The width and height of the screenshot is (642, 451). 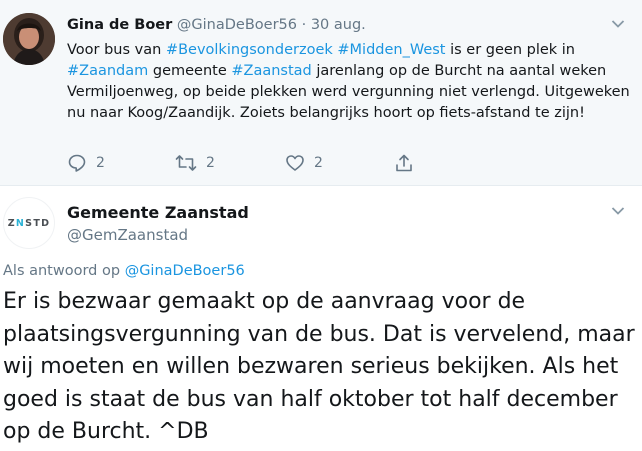 What do you see at coordinates (158, 213) in the screenshot?
I see `author-name: Gemeente Zaanstad` at bounding box center [158, 213].